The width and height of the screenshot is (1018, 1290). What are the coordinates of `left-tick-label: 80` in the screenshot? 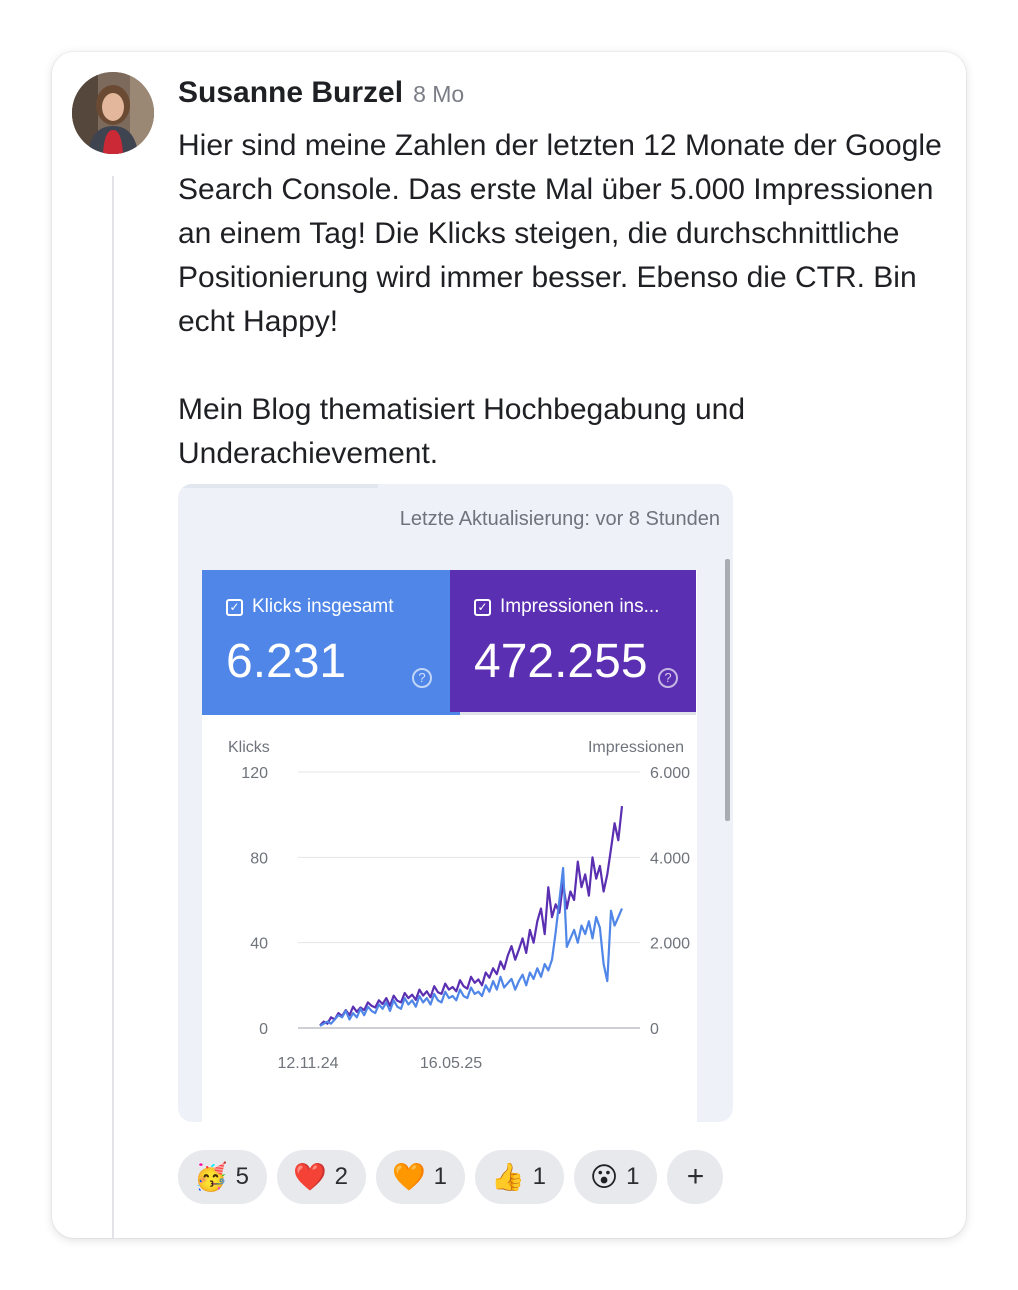 It's located at (259, 858).